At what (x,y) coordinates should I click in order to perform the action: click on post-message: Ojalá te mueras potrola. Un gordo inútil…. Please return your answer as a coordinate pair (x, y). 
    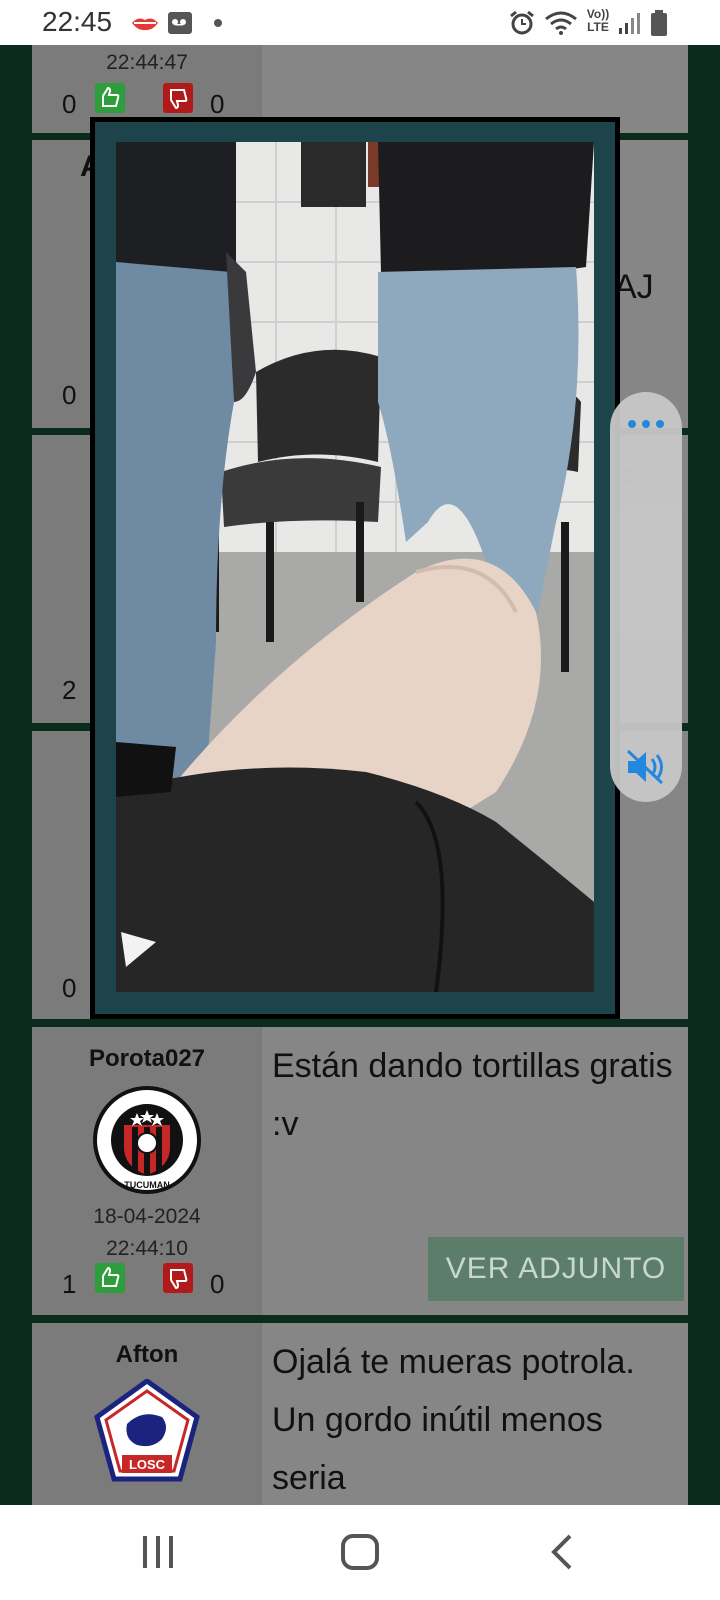
    Looking at the image, I should click on (453, 1420).